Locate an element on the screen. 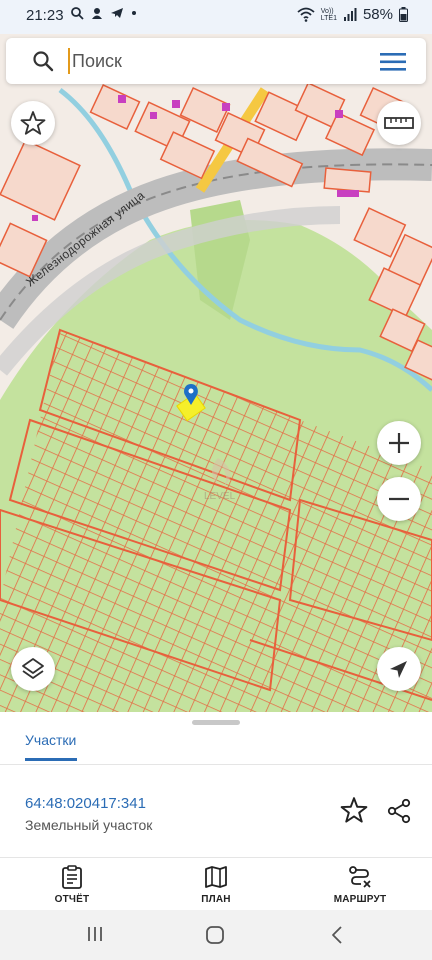  notification-icons is located at coordinates (104, 13).